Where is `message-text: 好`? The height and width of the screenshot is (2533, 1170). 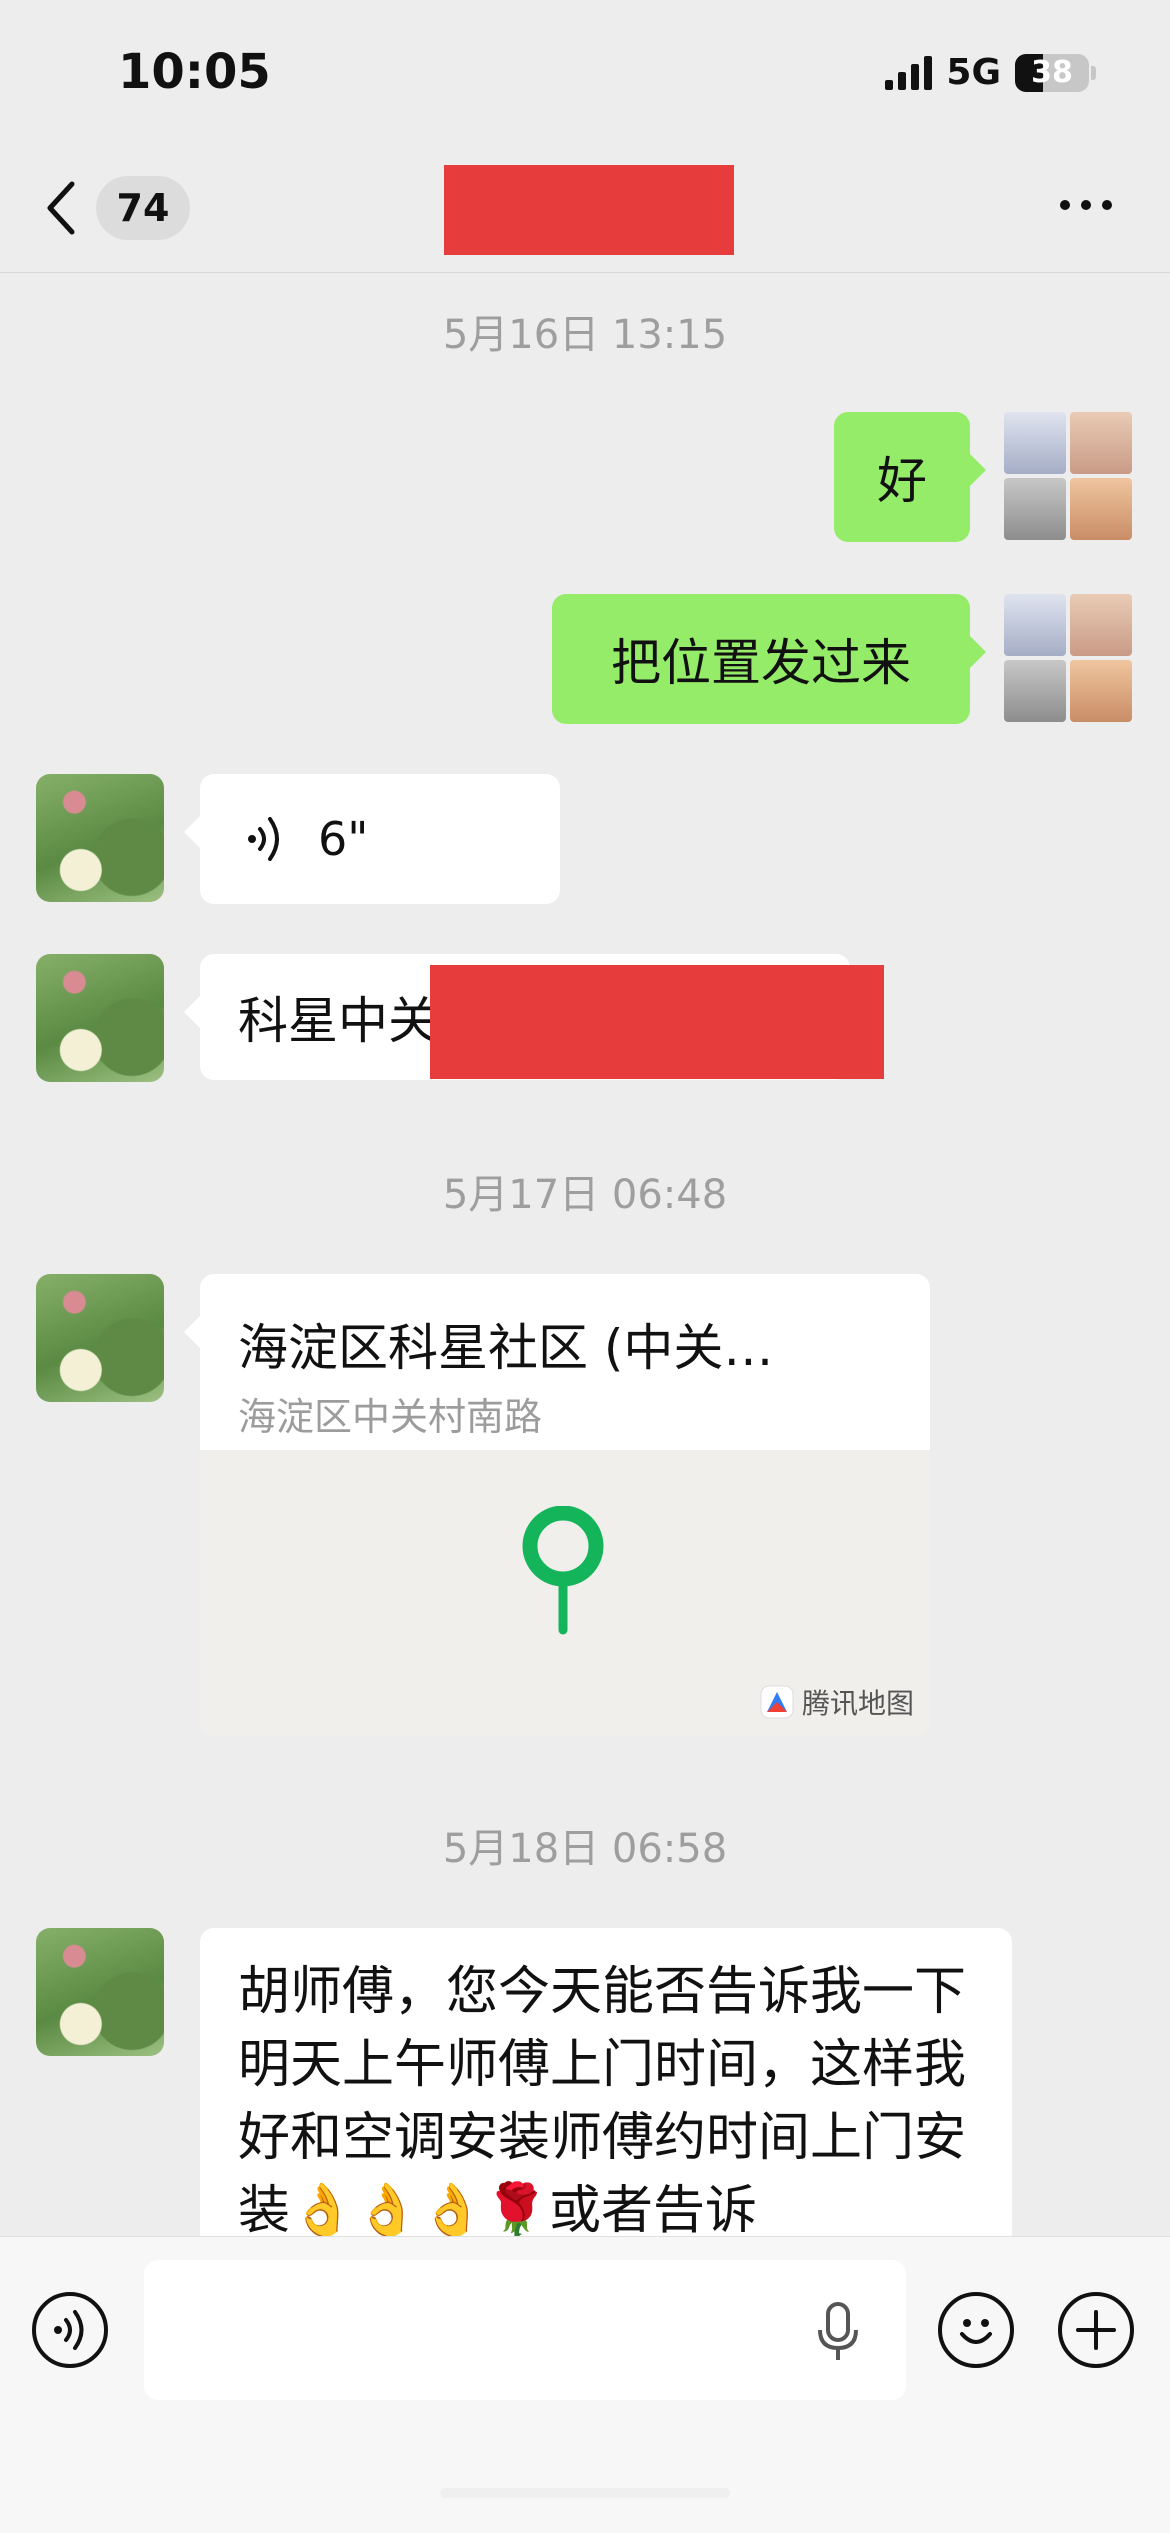 message-text: 好 is located at coordinates (902, 481).